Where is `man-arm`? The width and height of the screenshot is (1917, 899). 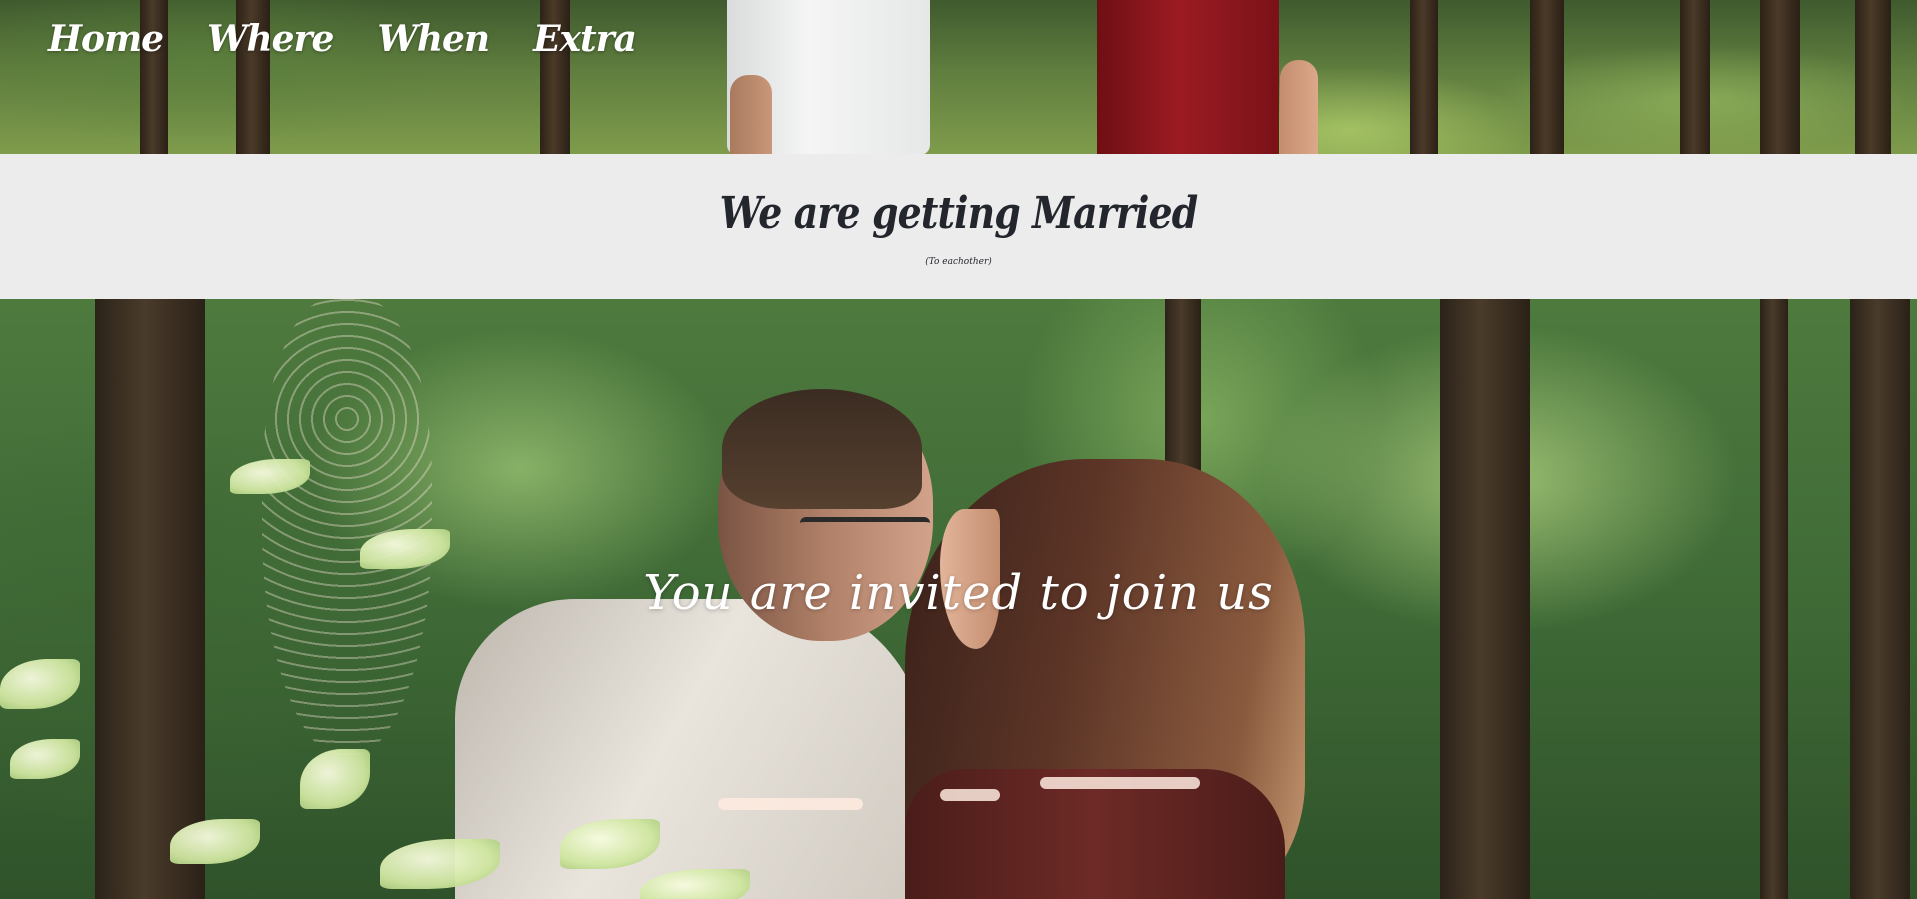 man-arm is located at coordinates (751, 114).